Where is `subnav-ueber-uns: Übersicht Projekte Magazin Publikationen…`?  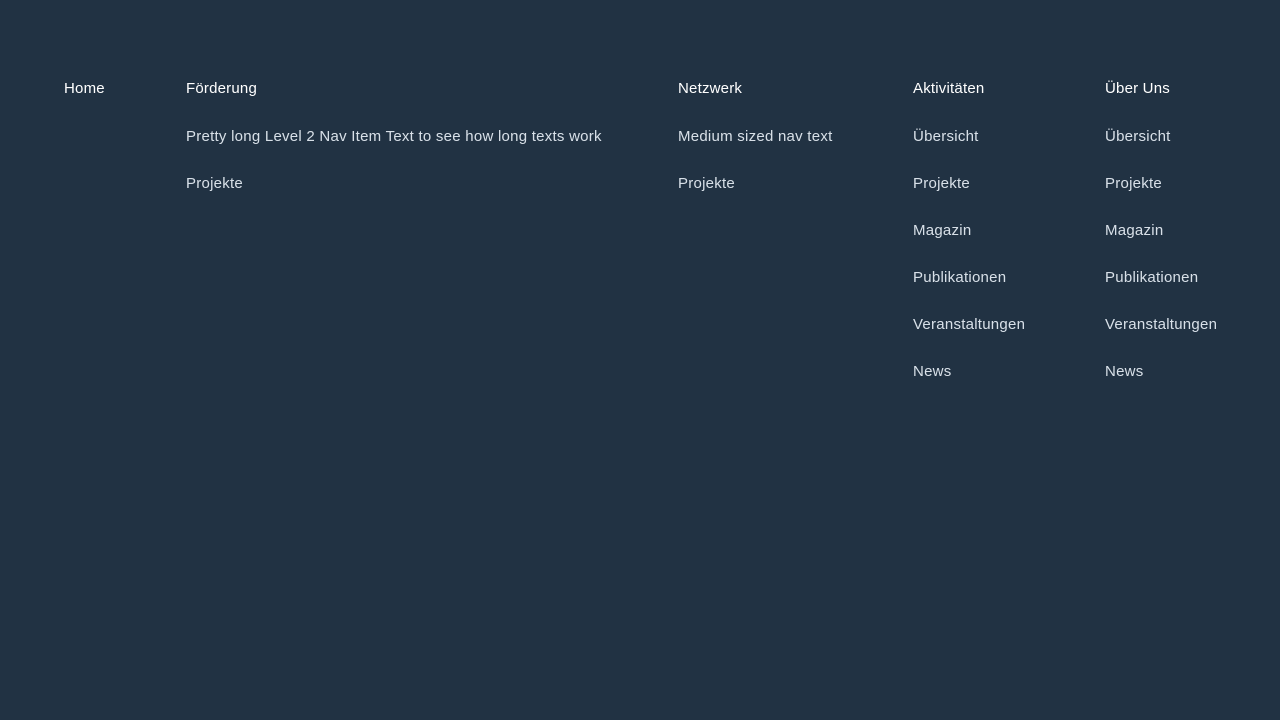 subnav-ueber-uns: Übersicht Projekte Magazin Publikationen… is located at coordinates (1161, 254).